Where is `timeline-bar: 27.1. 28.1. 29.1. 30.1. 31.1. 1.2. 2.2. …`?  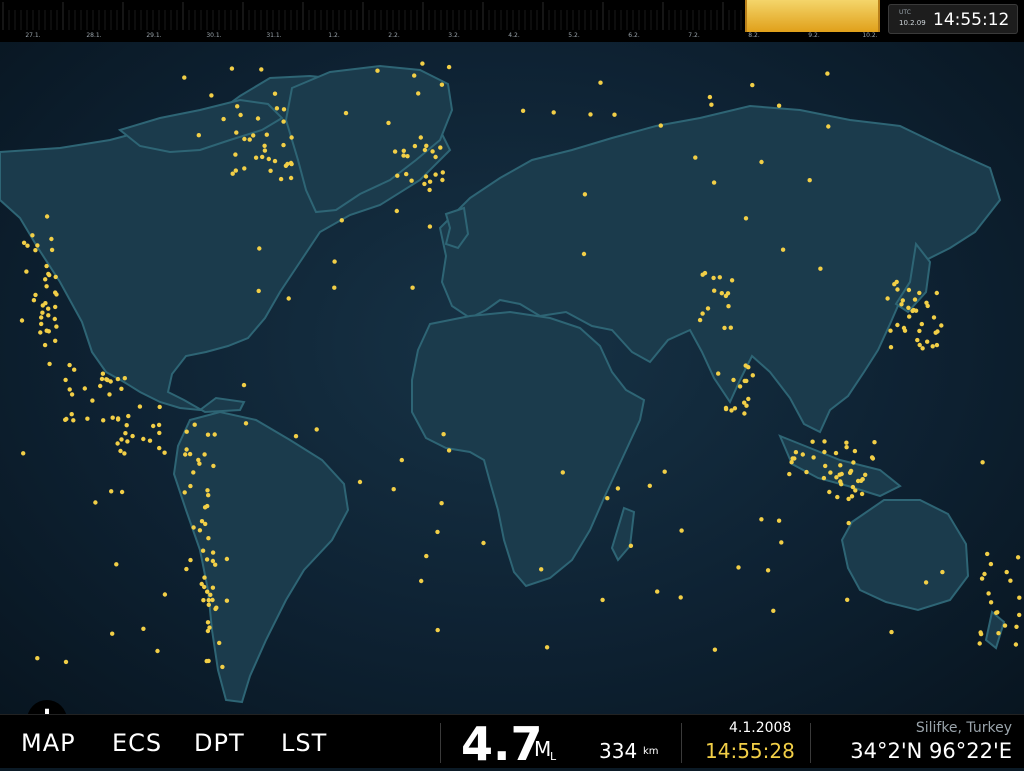
timeline-bar: 27.1. 28.1. 29.1. 30.1. 31.1. 1.2. 2.2. … is located at coordinates (512, 21).